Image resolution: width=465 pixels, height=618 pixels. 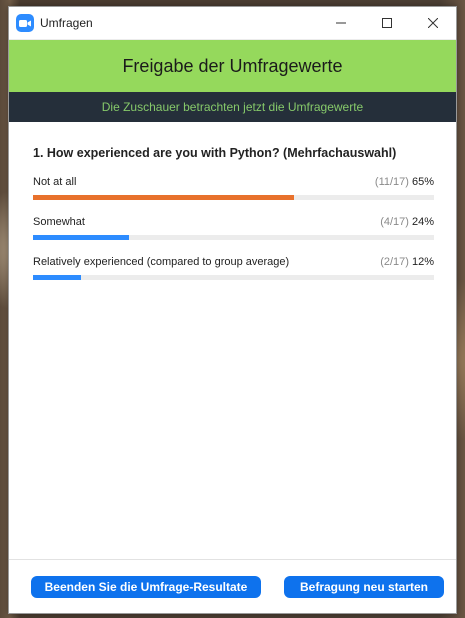 I want to click on close-button, so click(x=433, y=23).